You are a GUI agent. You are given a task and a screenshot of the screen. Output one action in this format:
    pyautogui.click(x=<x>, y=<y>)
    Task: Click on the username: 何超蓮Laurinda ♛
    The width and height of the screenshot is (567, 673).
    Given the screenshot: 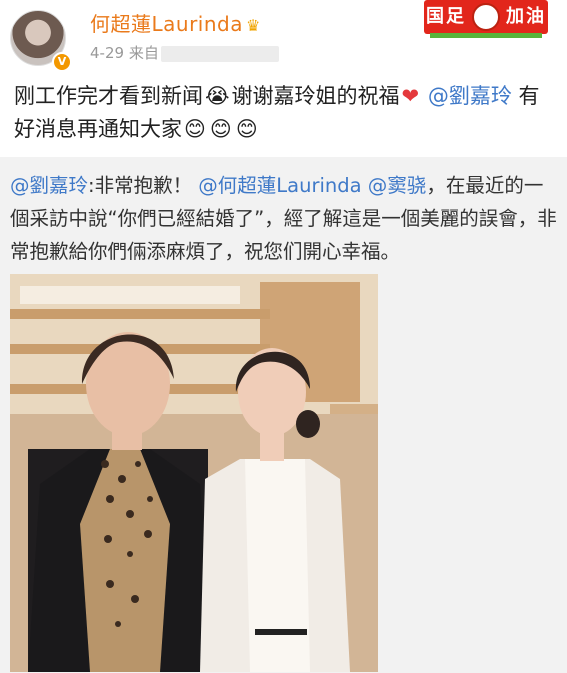 What is the action you would take?
    pyautogui.click(x=175, y=22)
    